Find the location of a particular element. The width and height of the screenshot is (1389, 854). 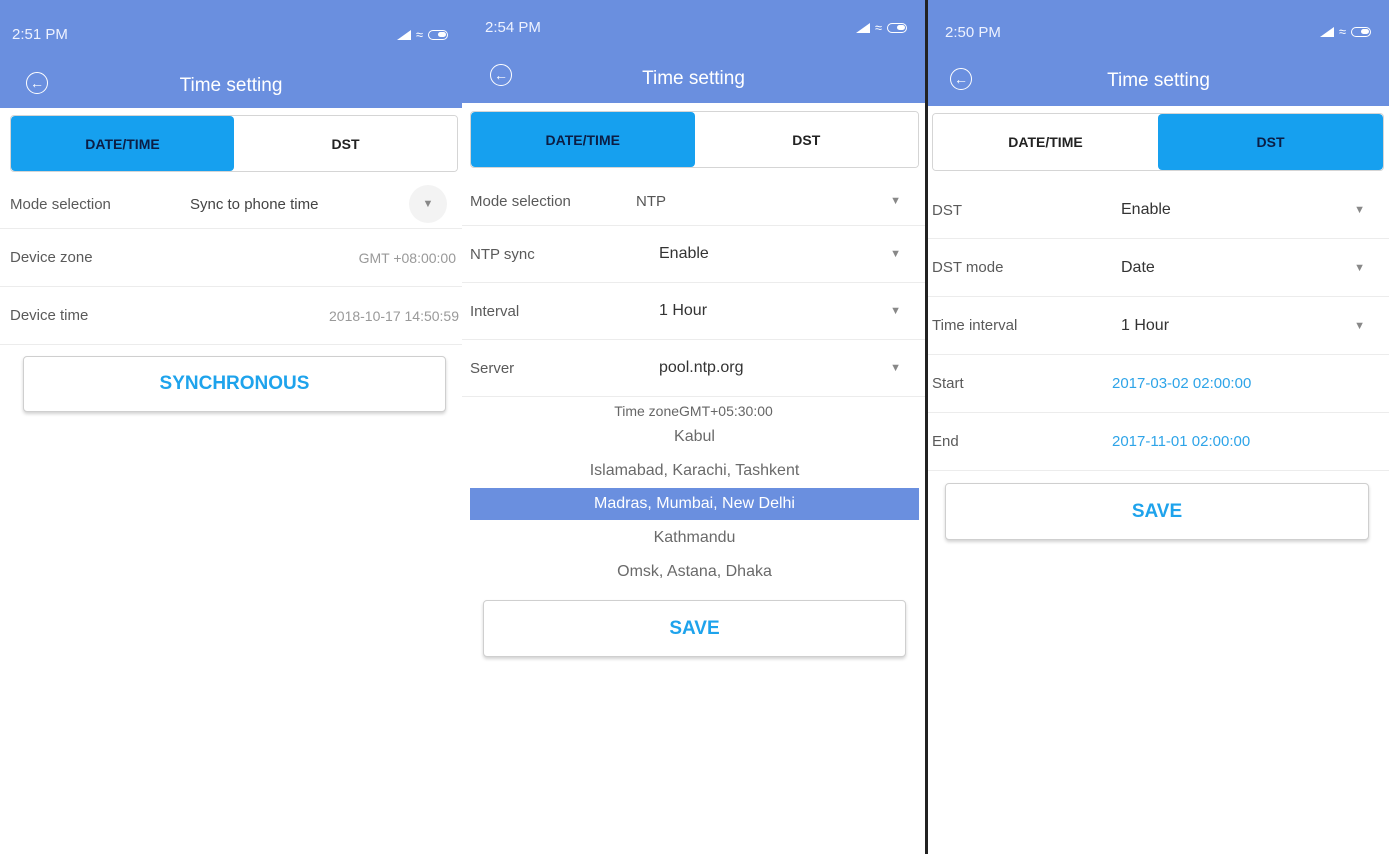

server-value: pool.ntp.org is located at coordinates (701, 368).